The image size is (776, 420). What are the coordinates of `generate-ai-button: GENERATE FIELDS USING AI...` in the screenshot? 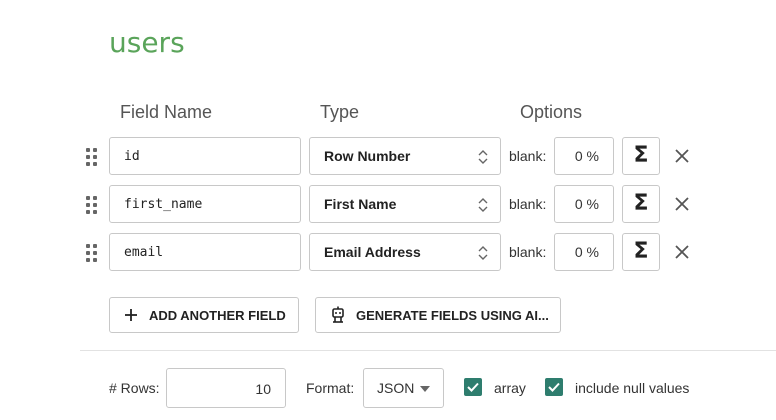 It's located at (438, 315).